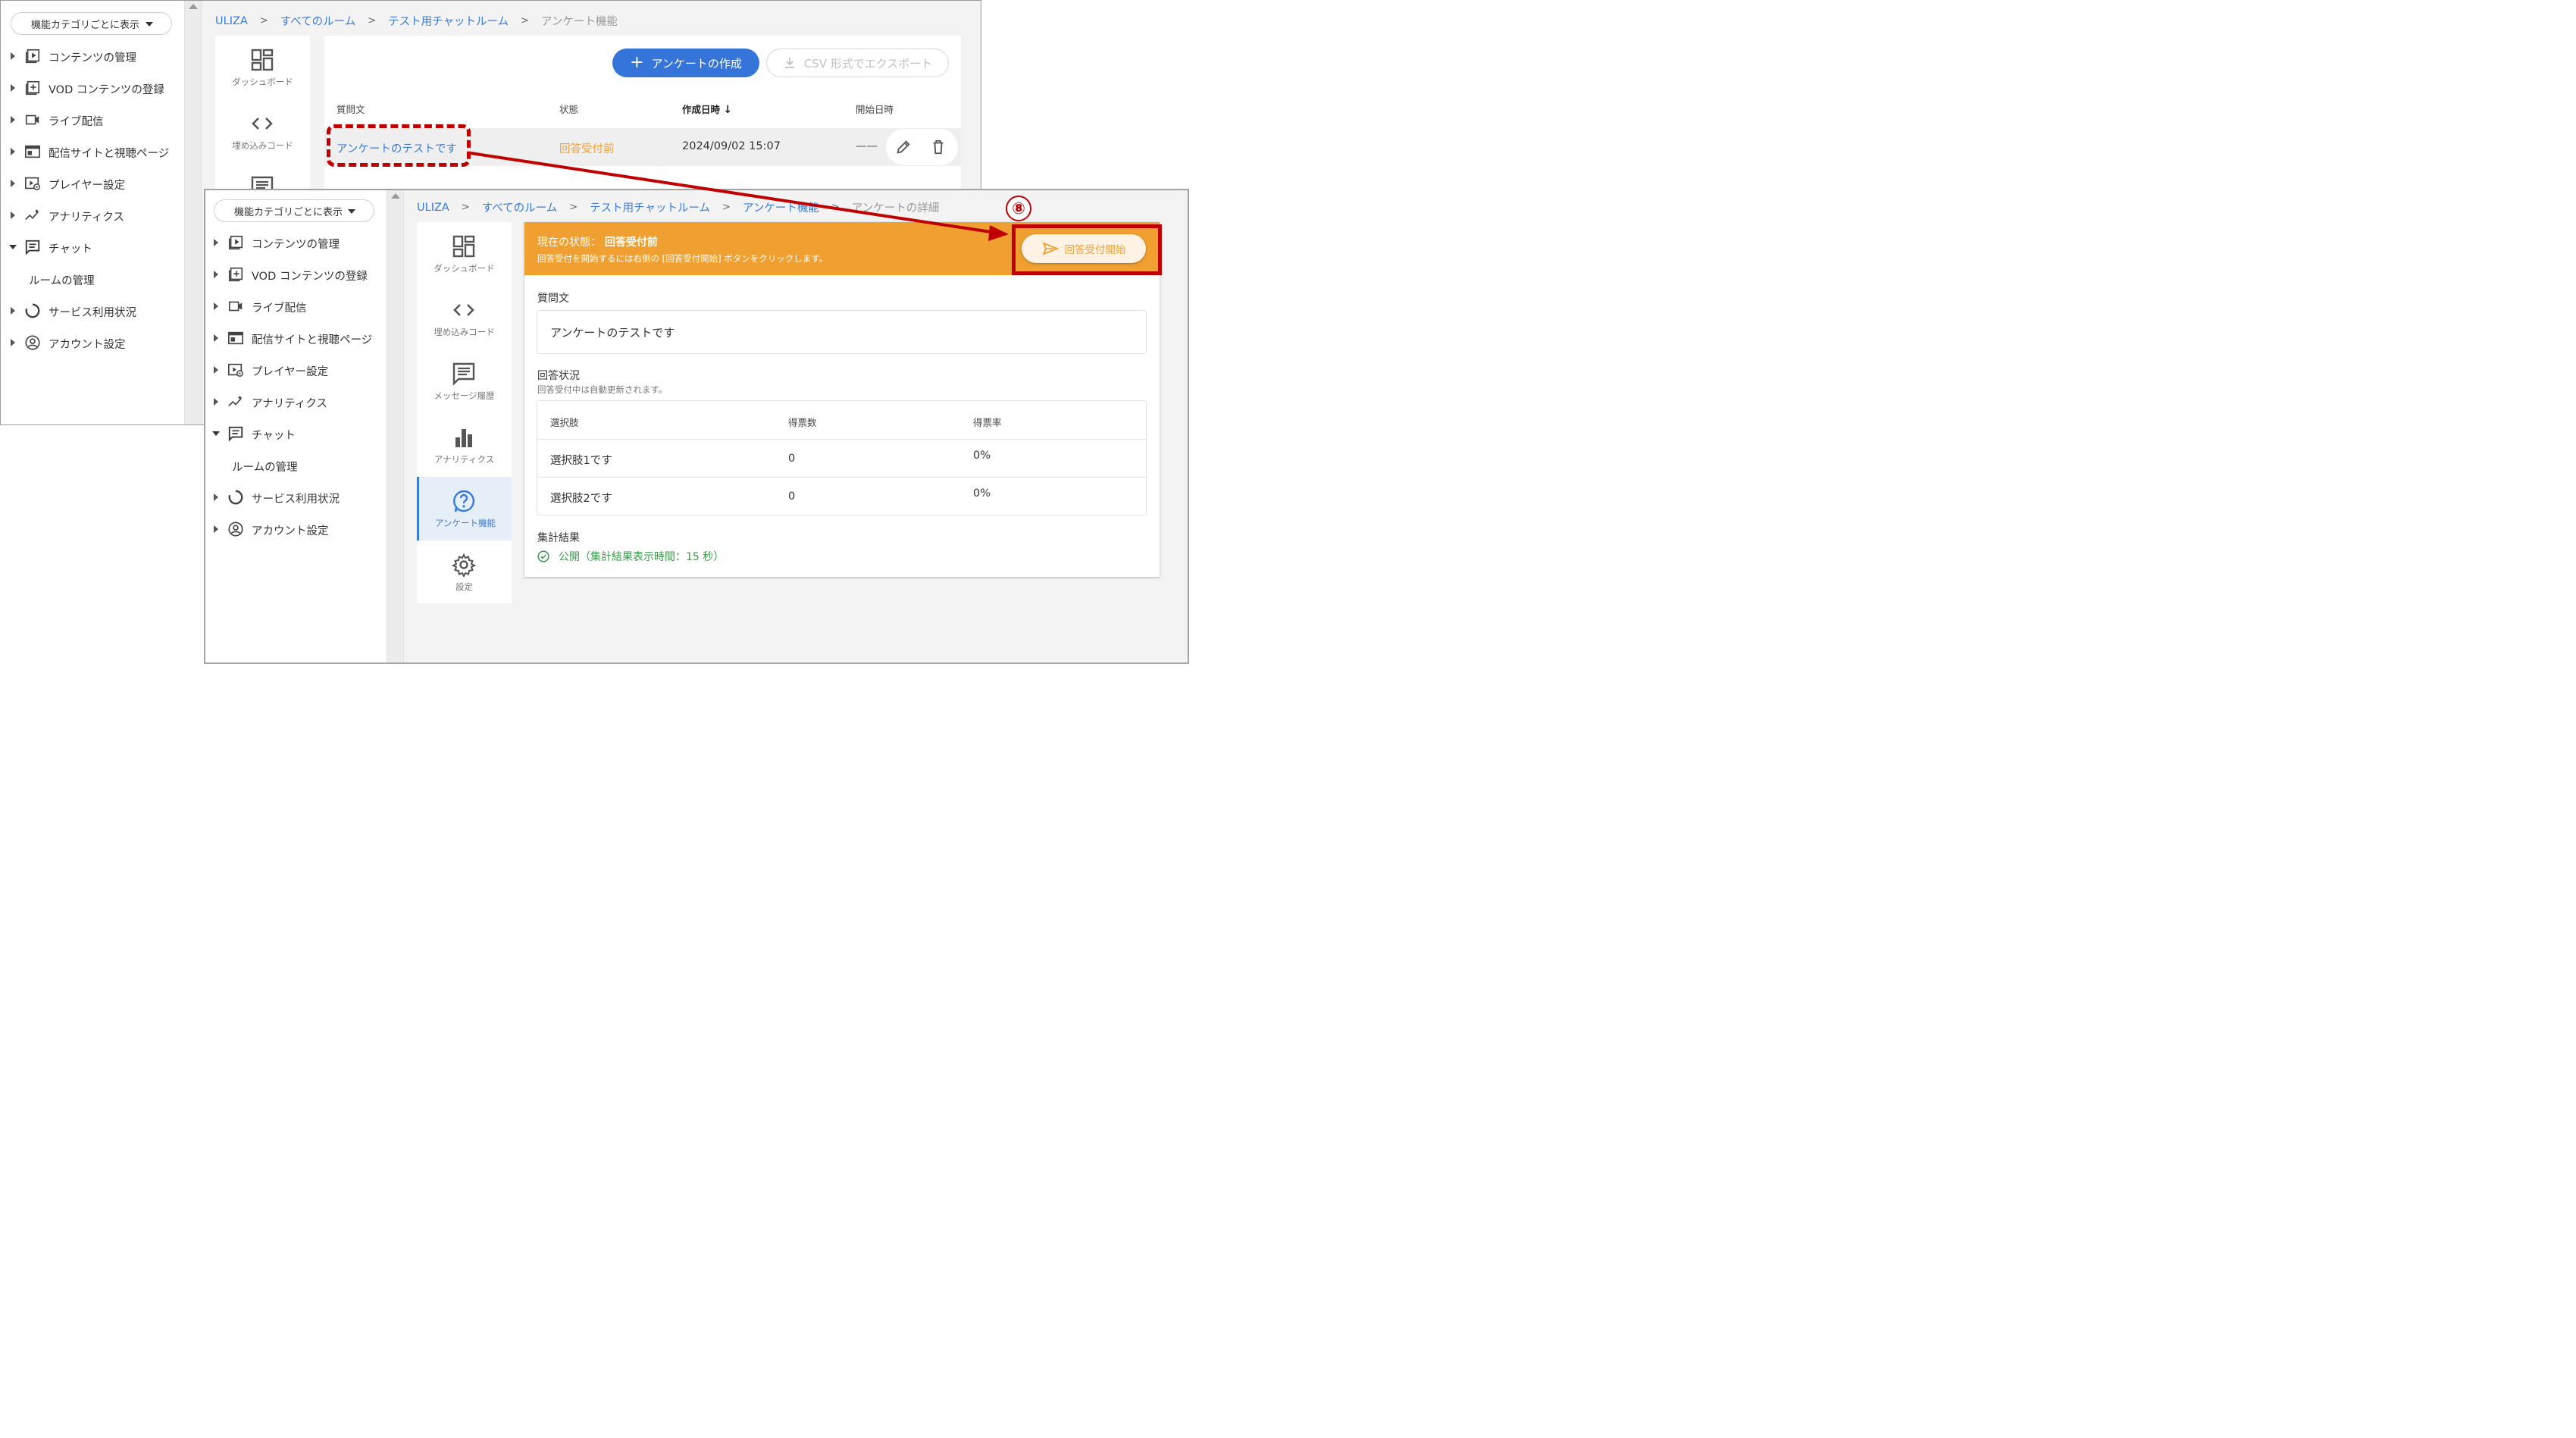  What do you see at coordinates (875, 109) in the screenshot?
I see `col-started: 開始日時` at bounding box center [875, 109].